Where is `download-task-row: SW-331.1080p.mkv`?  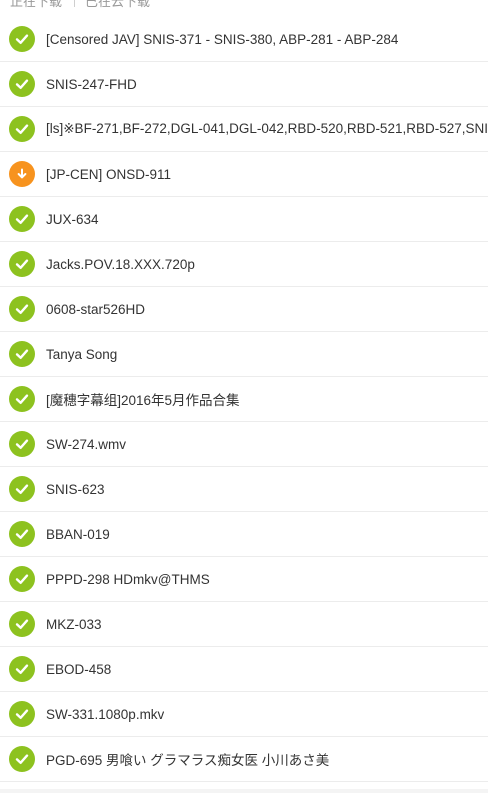 download-task-row: SW-331.1080p.mkv is located at coordinates (244, 714).